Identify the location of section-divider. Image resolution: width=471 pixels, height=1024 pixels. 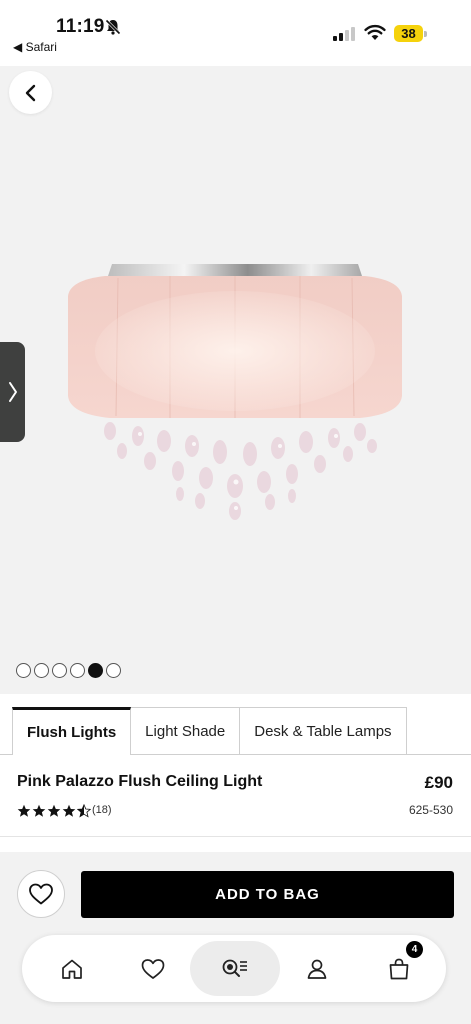
(235, 836).